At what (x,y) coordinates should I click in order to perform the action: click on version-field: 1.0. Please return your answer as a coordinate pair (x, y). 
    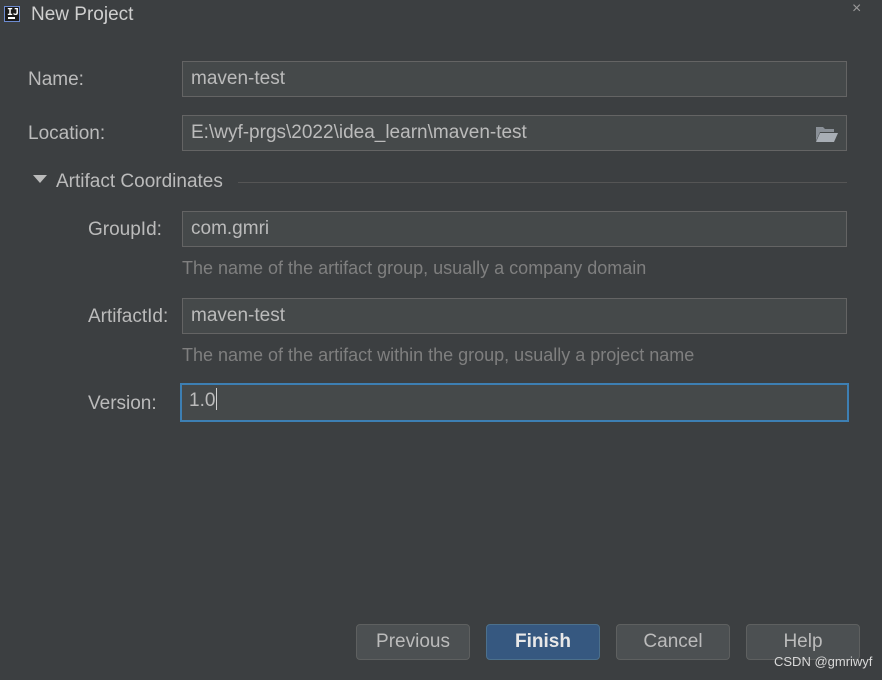
    Looking at the image, I should click on (514, 402).